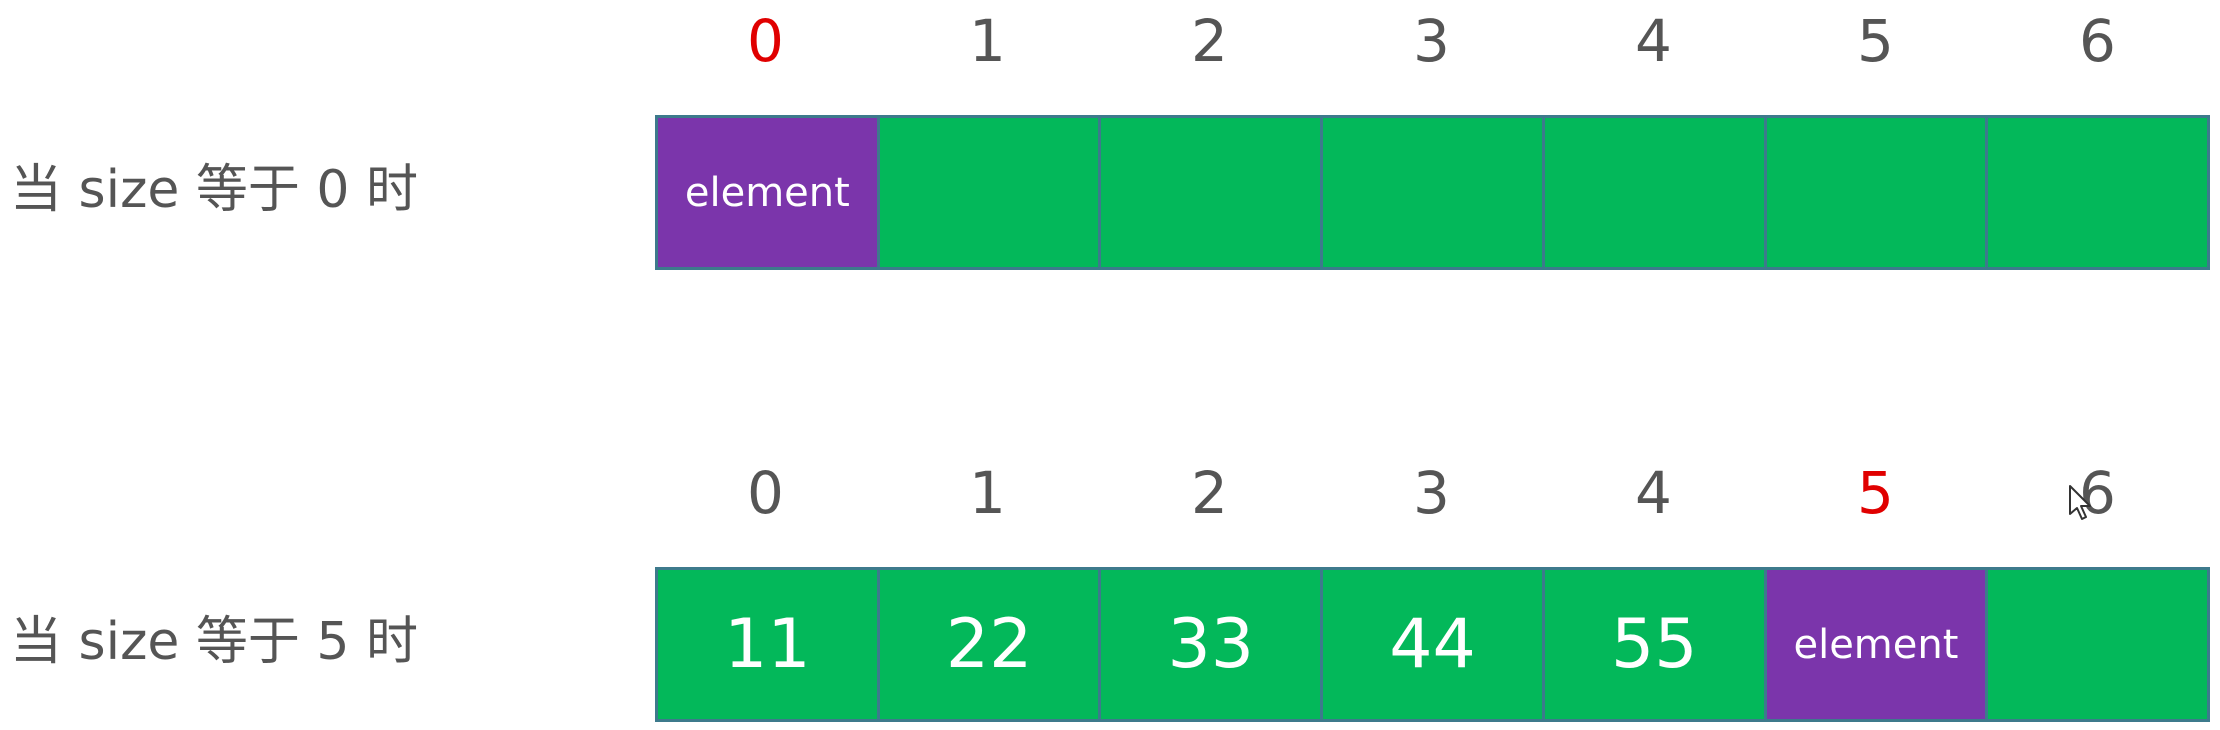  I want to click on array-cell: 11, so click(769, 644).